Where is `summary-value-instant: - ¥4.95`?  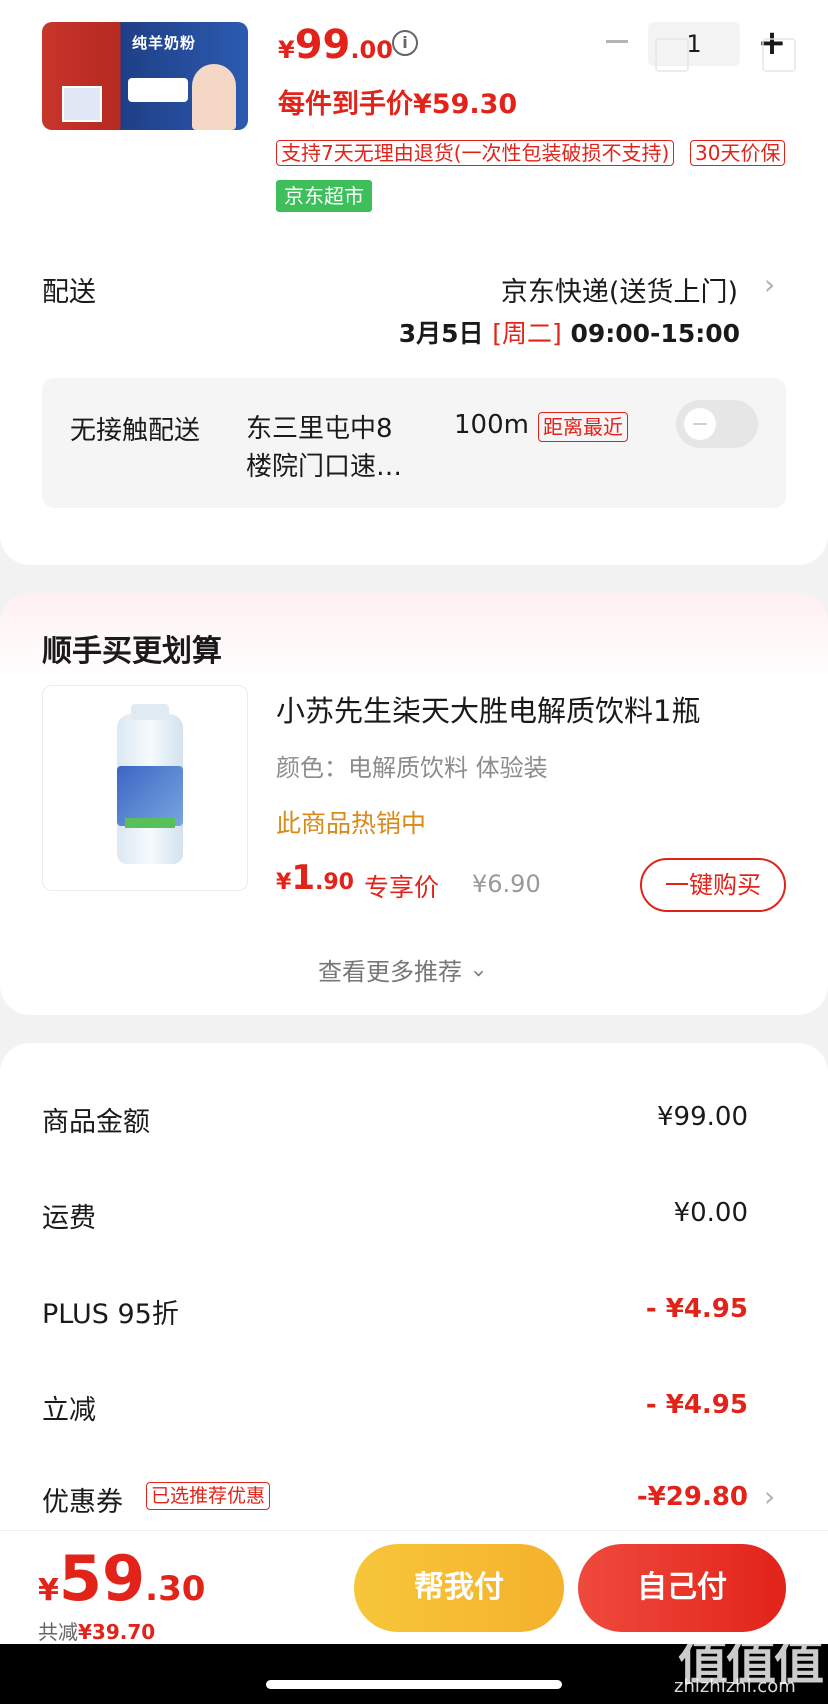
summary-value-instant: - ¥4.95 is located at coordinates (696, 1405).